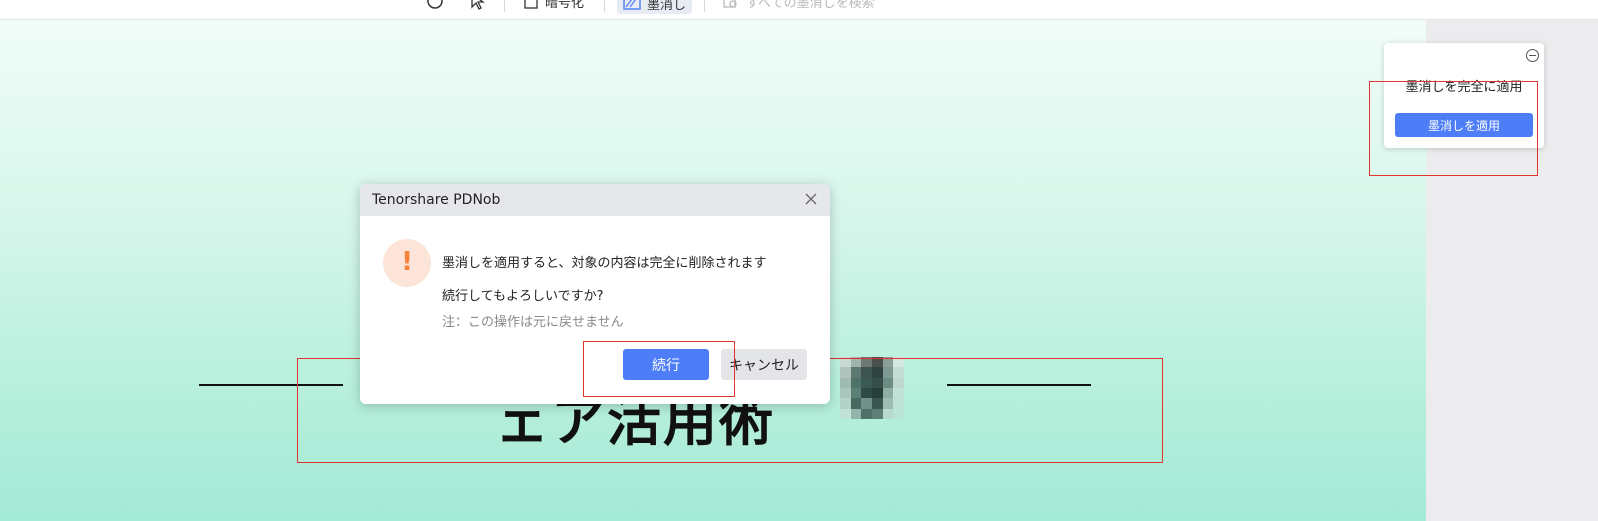 The image size is (1598, 521). I want to click on cancel-button: キャンセル, so click(764, 364).